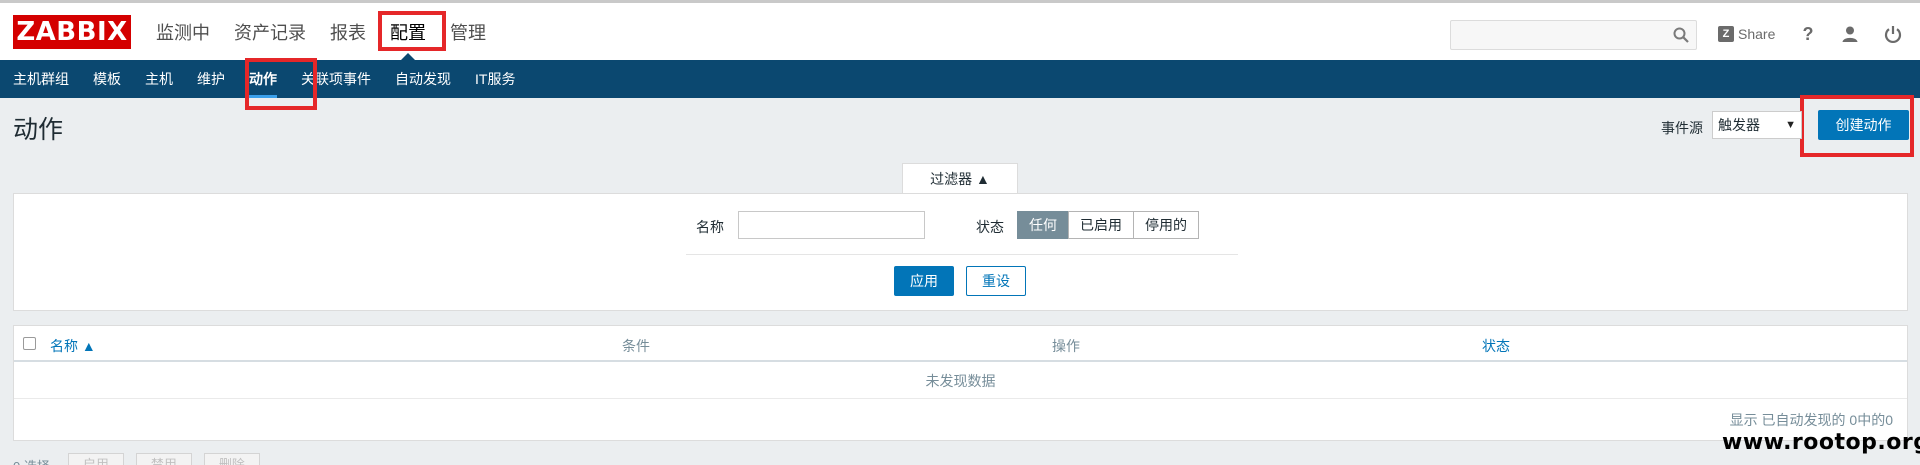  Describe the element at coordinates (95, 459) in the screenshot. I see `mass-enable-button: 启用` at that location.